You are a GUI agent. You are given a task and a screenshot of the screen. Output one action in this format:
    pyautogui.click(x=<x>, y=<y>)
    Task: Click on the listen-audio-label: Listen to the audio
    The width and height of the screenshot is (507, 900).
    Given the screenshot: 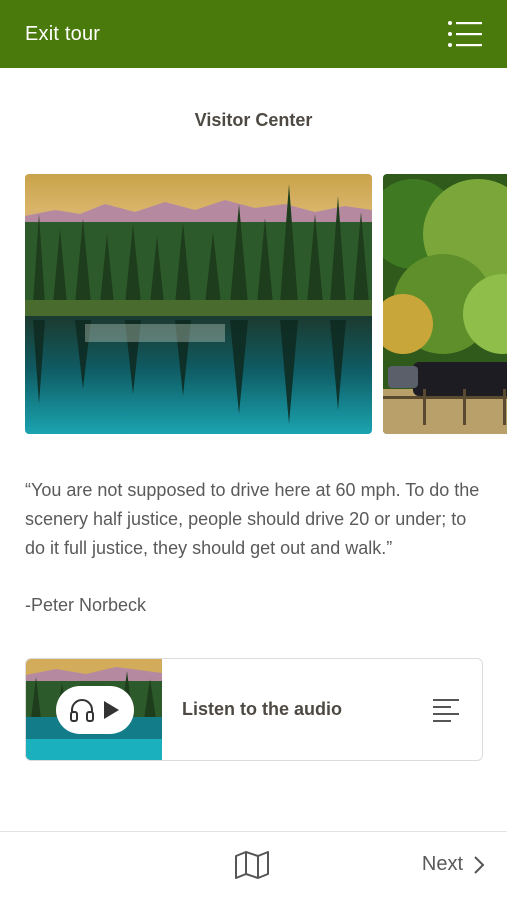 What is the action you would take?
    pyautogui.click(x=262, y=709)
    